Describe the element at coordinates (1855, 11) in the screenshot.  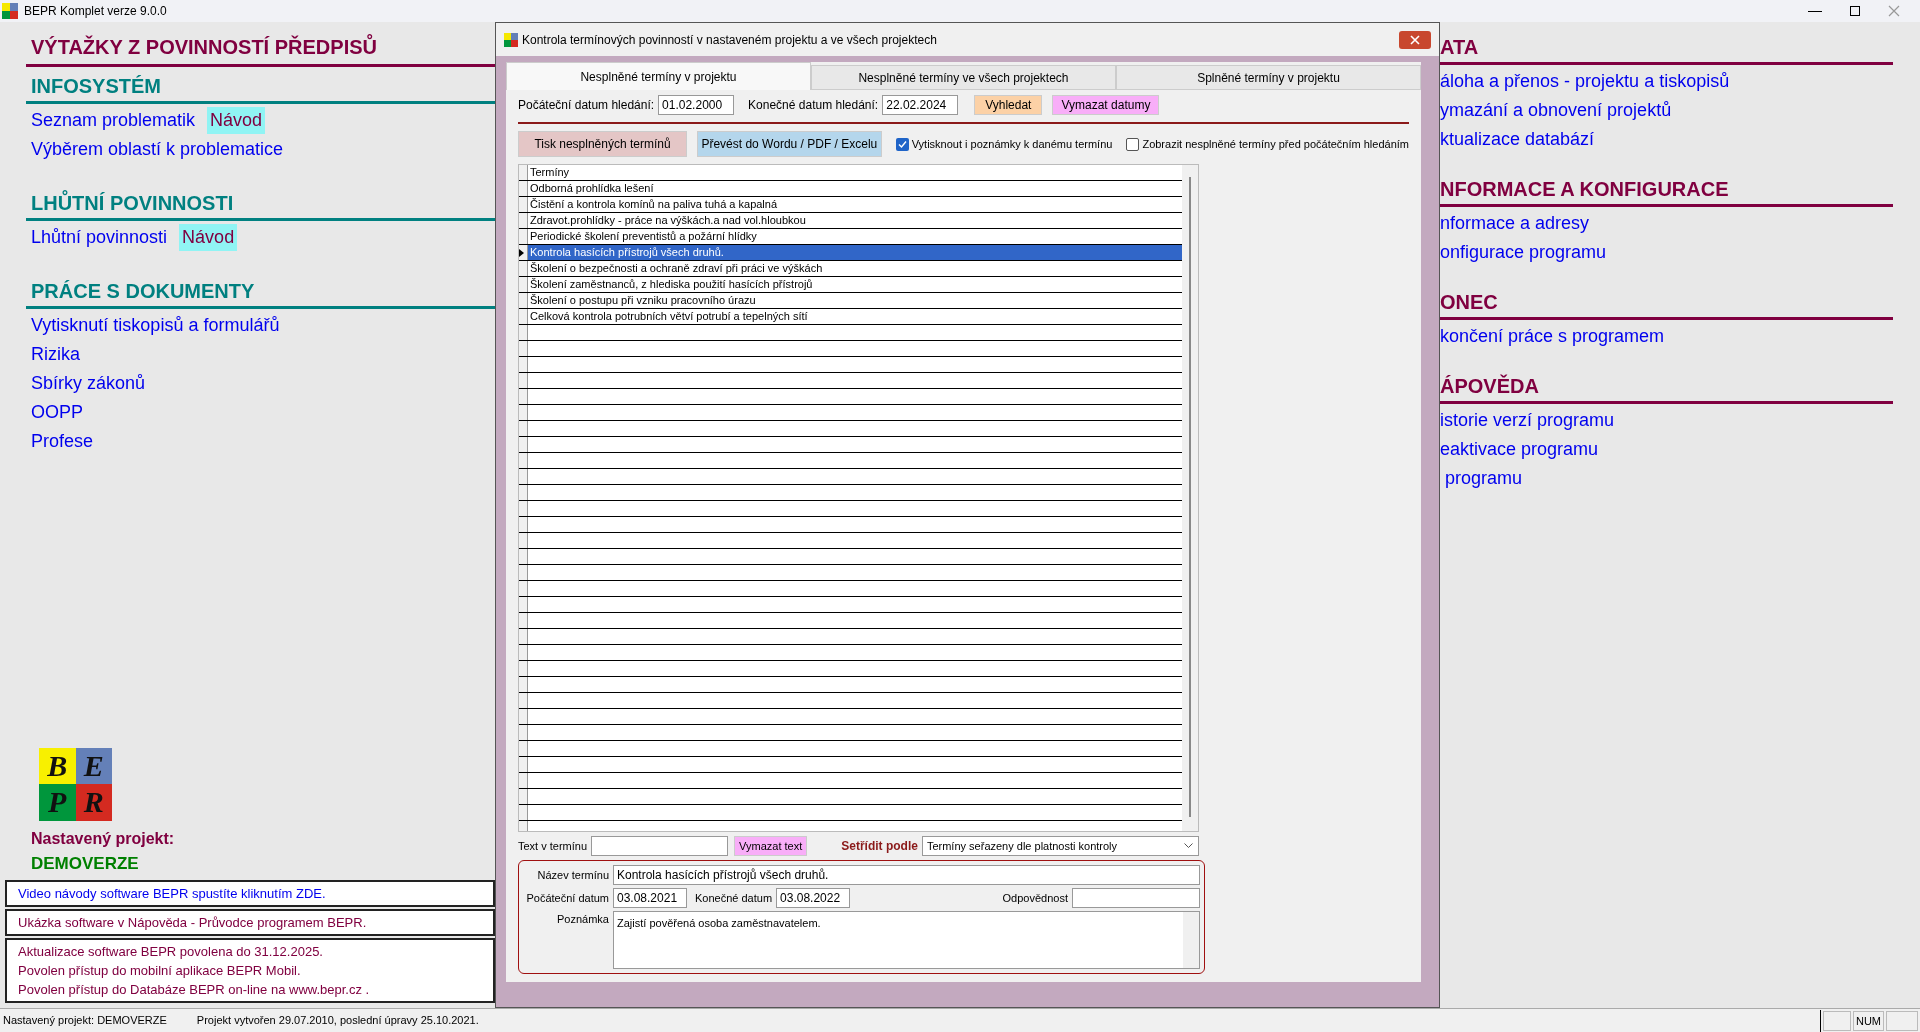
I see `restore-icon` at that location.